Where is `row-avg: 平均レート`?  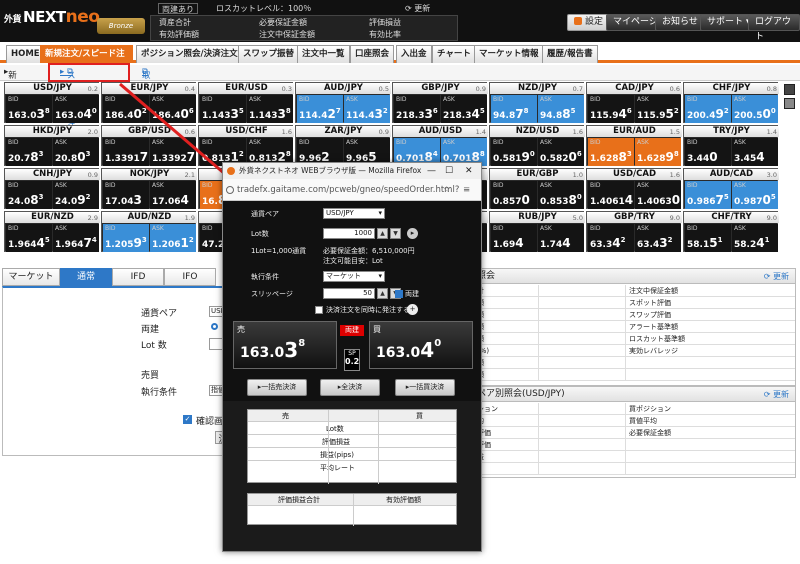 row-avg: 平均レート is located at coordinates (337, 468).